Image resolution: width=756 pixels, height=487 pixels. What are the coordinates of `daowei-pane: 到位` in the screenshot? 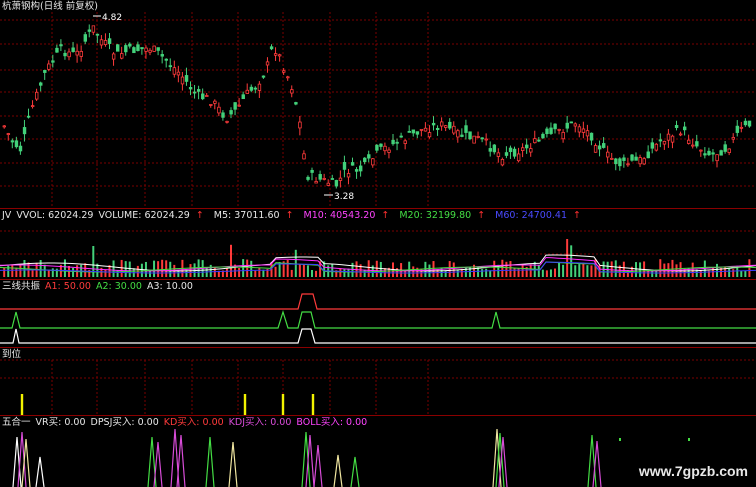 It's located at (378, 381).